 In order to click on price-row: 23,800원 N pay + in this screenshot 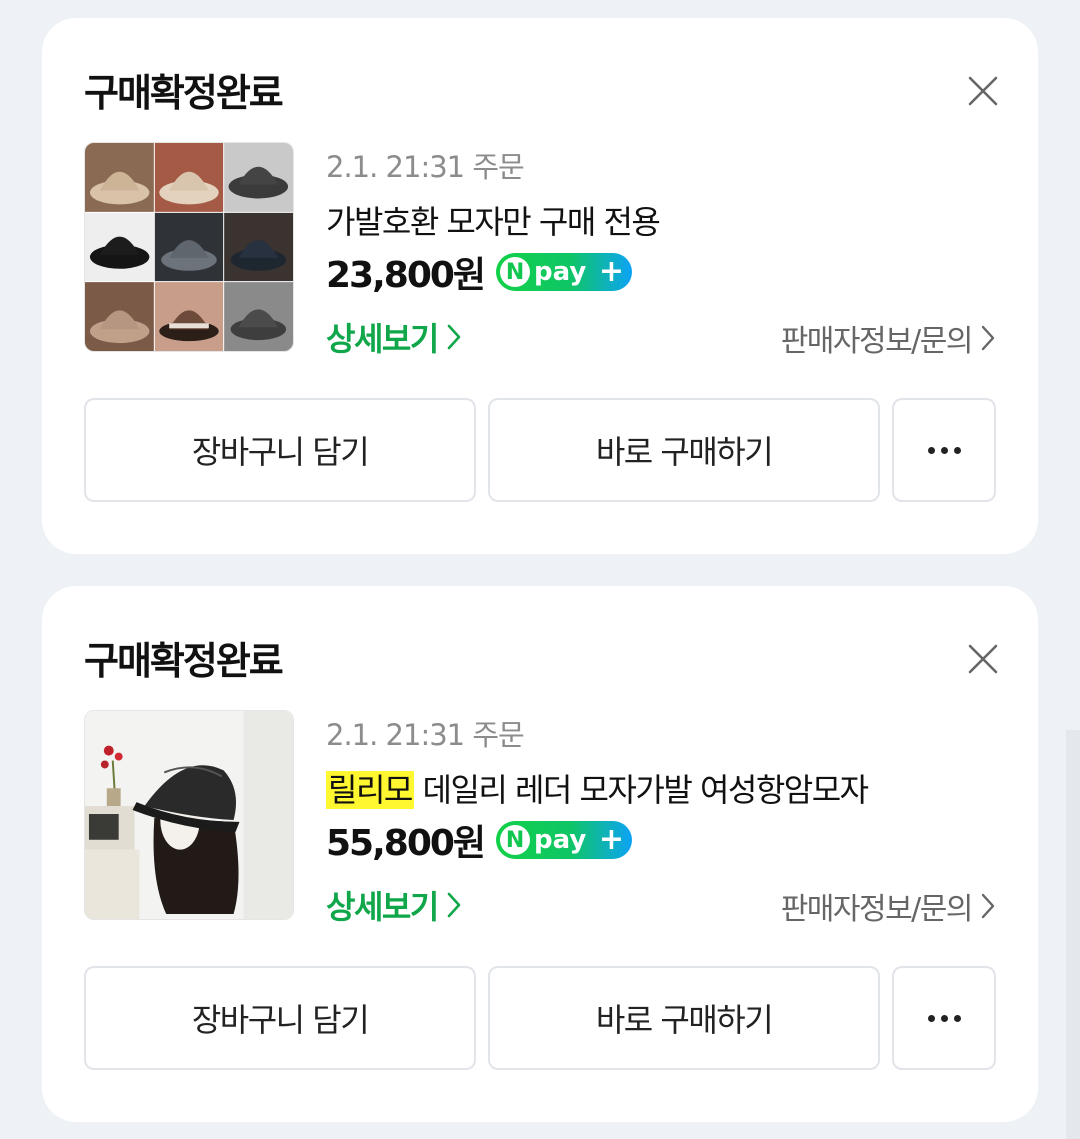, I will do `click(479, 272)`.